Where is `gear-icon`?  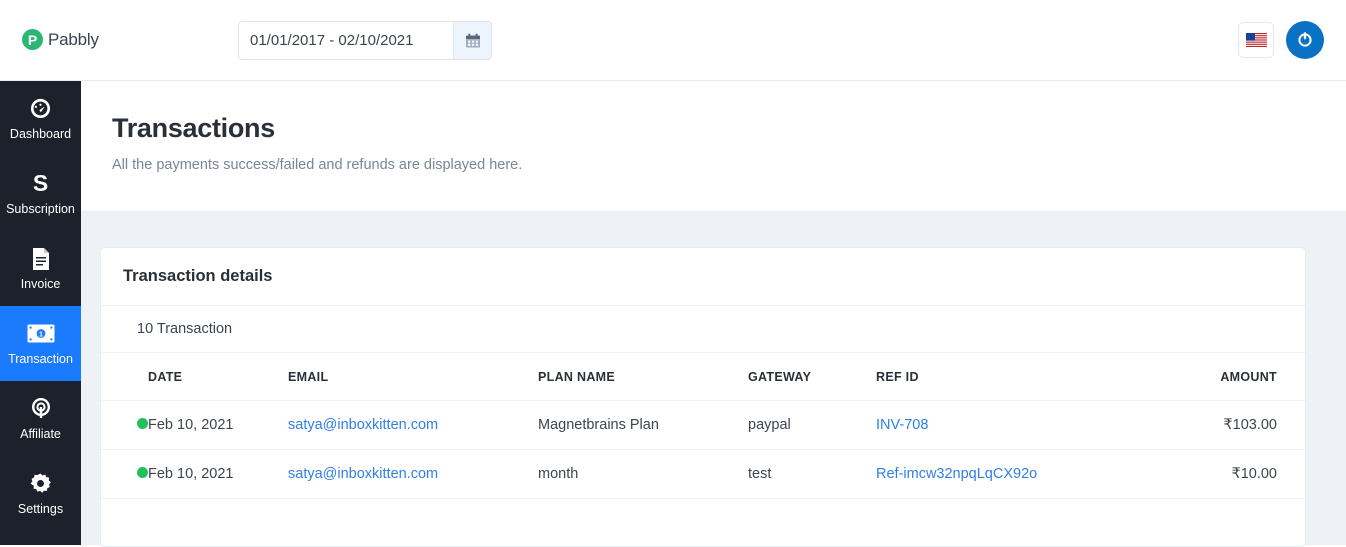 gear-icon is located at coordinates (40, 483).